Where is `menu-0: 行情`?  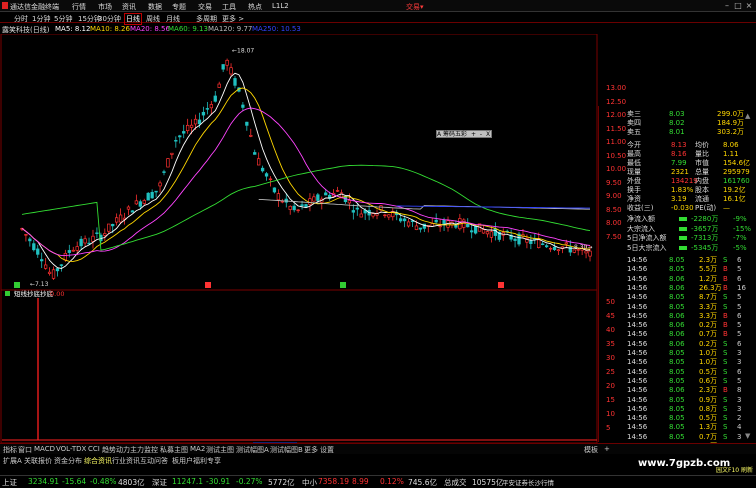
menu-0: 行情 is located at coordinates (79, 7).